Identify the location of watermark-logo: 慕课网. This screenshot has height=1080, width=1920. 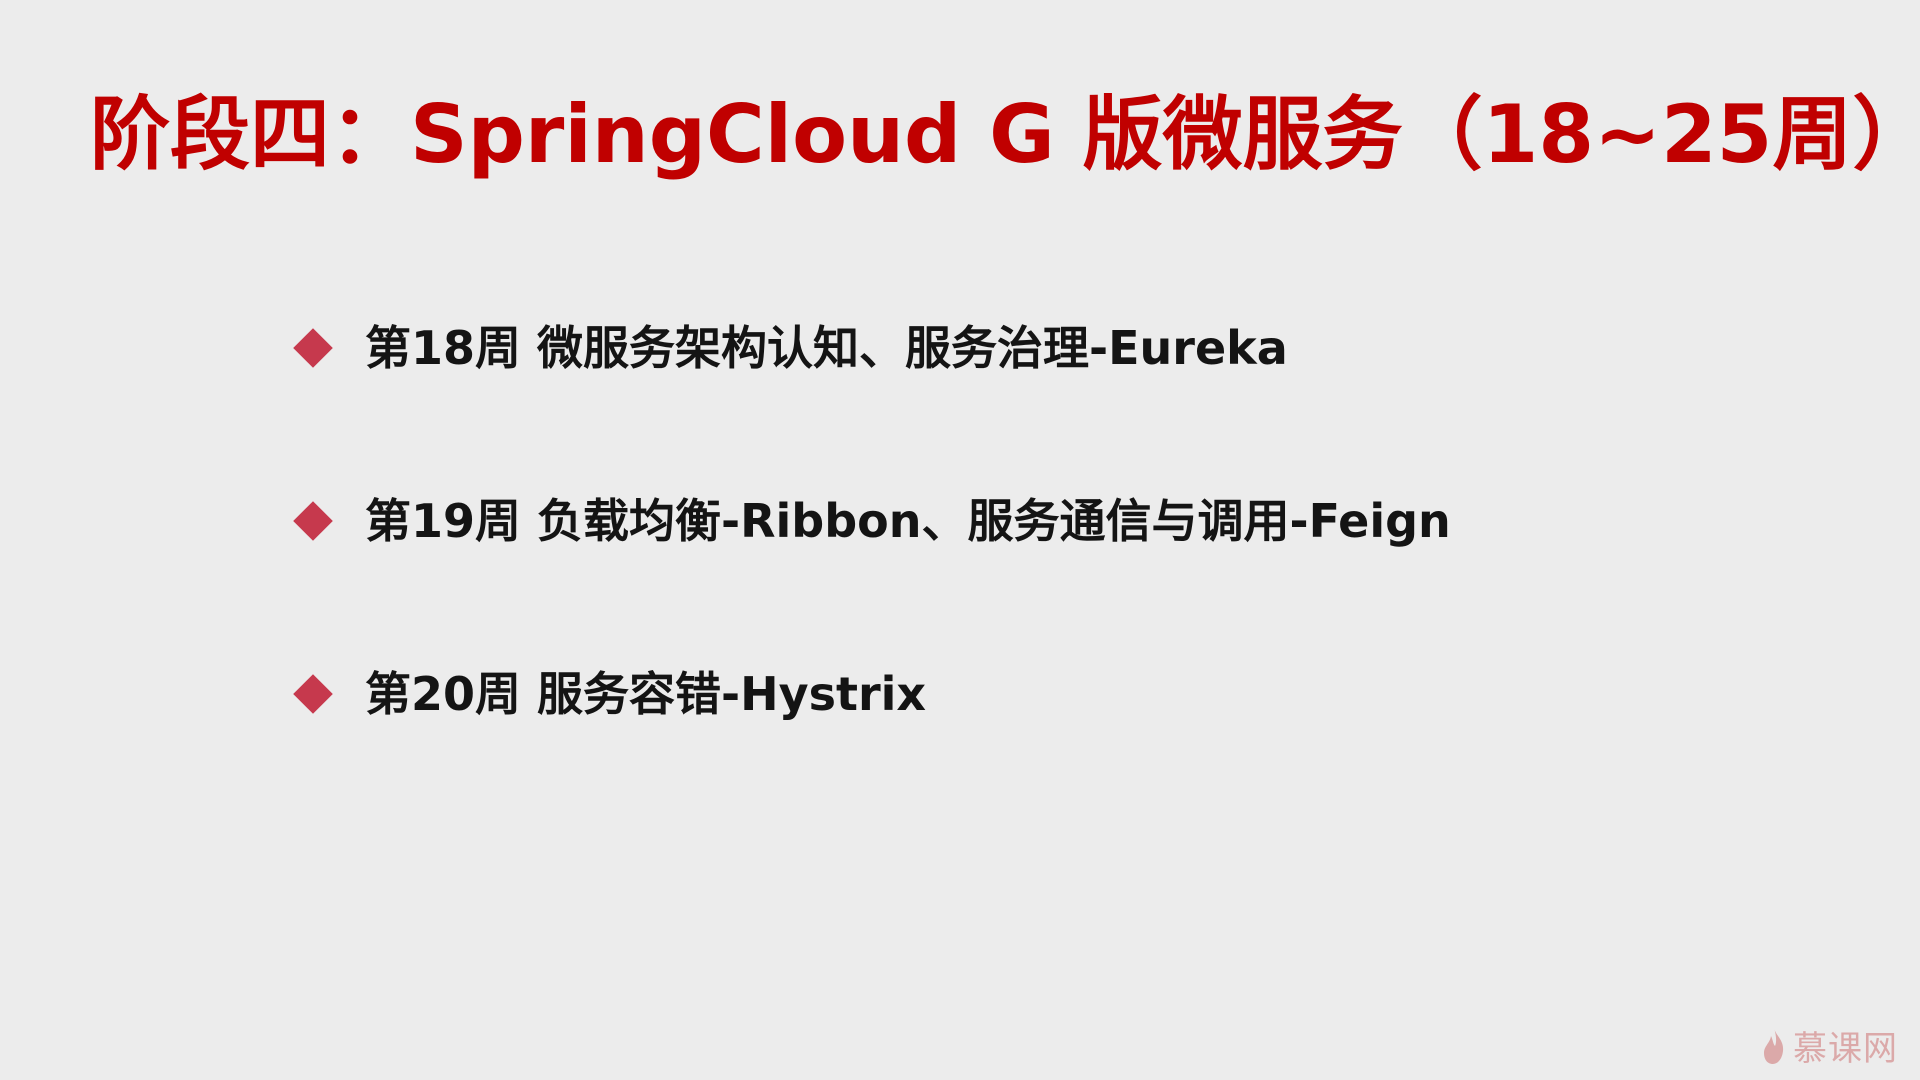
(1829, 1045).